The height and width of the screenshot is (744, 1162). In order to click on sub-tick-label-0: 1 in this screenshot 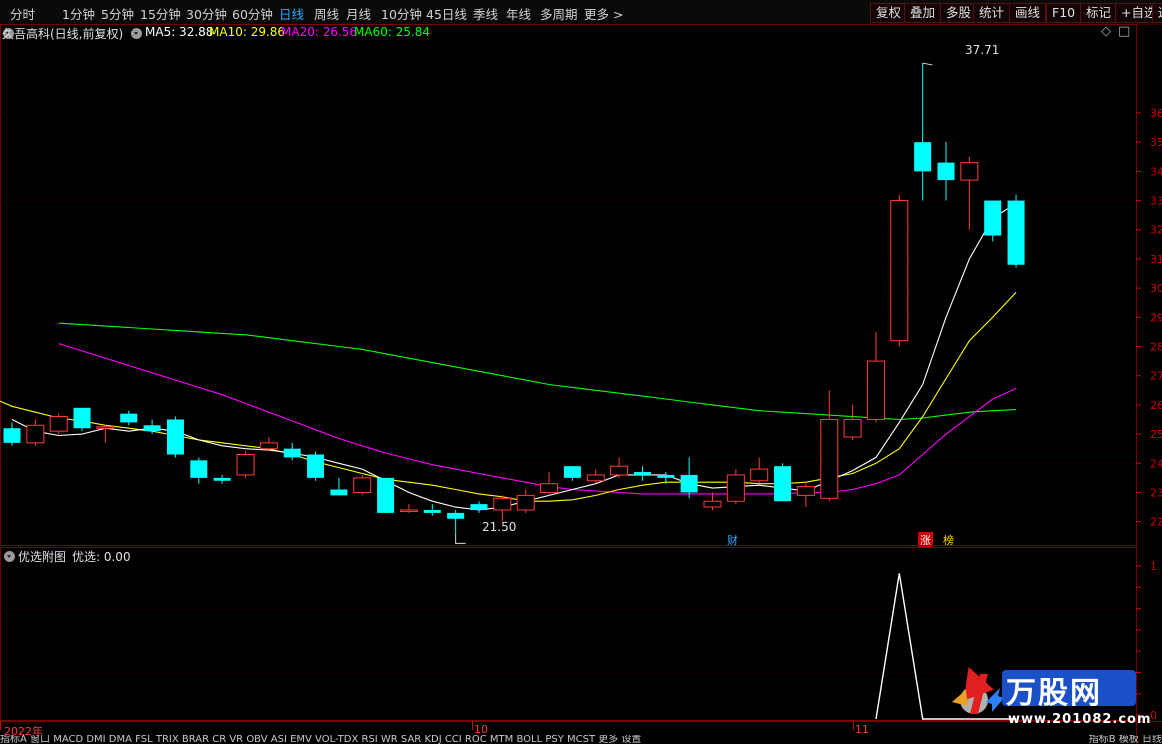, I will do `click(1153, 566)`.